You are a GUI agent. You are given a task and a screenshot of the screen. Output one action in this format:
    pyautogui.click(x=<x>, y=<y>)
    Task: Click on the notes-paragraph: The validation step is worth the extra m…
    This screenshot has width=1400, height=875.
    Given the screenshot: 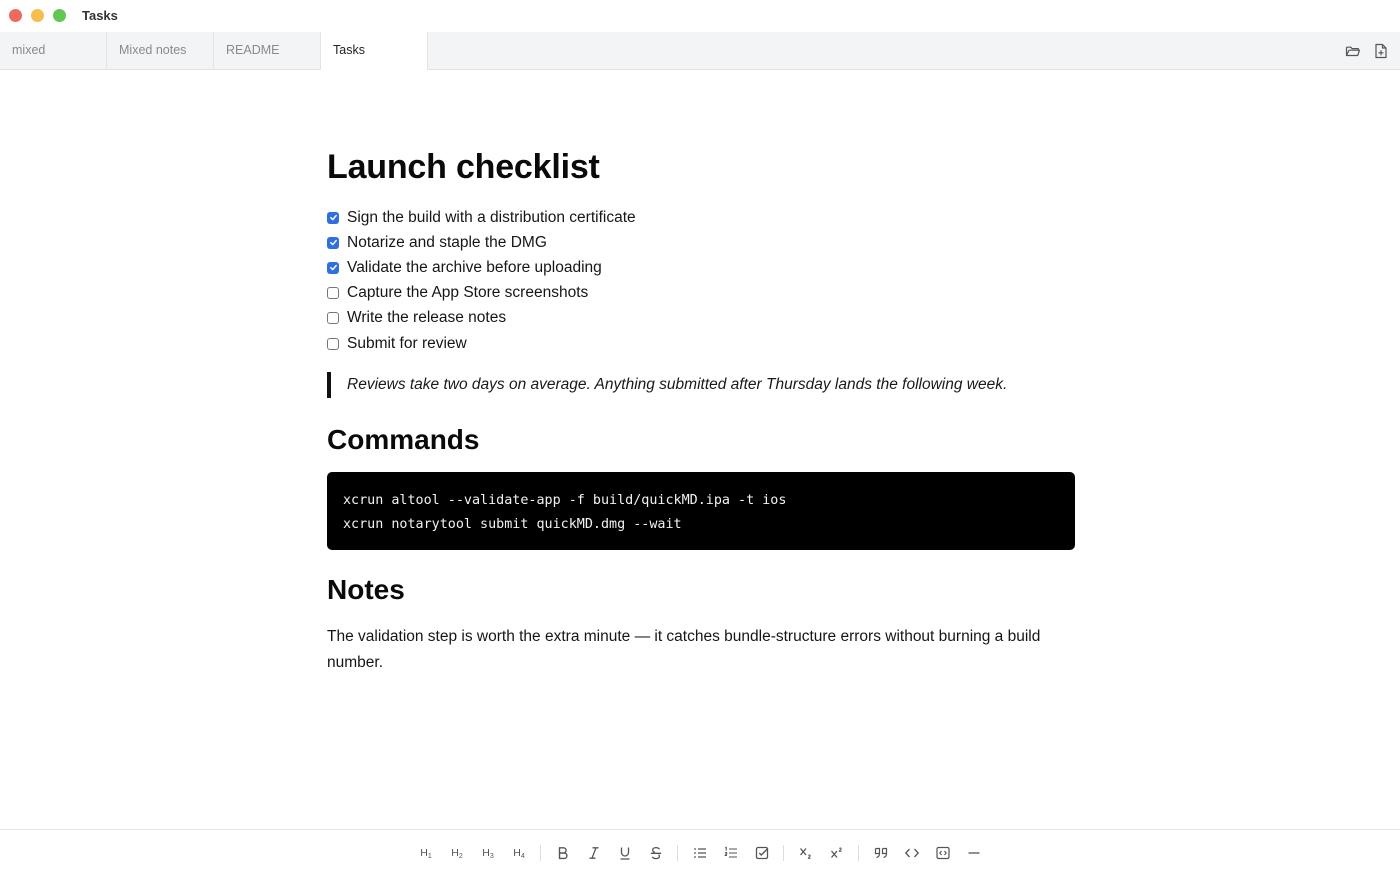 What is the action you would take?
    pyautogui.click(x=684, y=649)
    